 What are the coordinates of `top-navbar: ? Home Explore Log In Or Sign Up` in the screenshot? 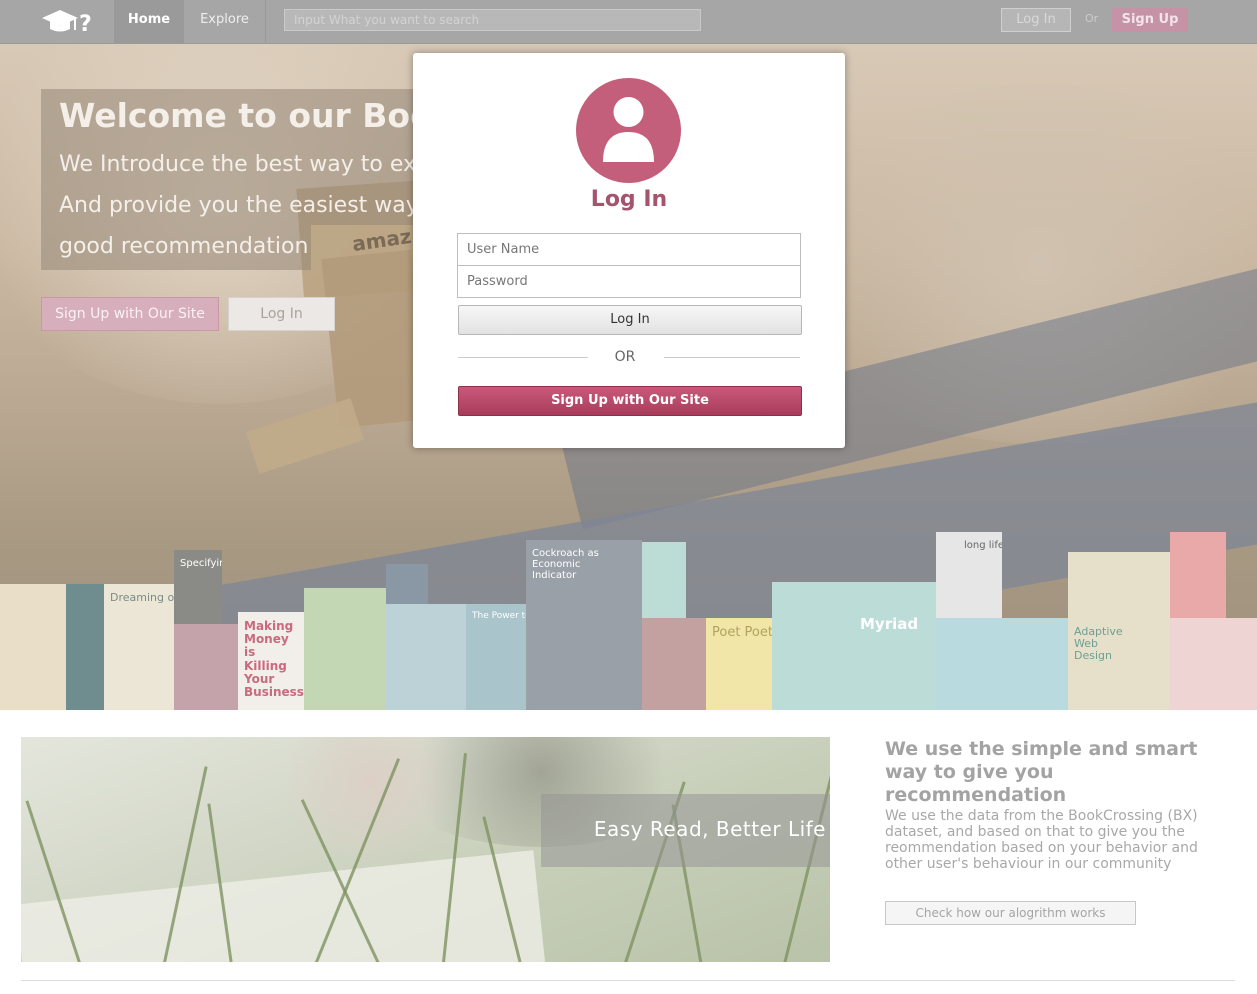 It's located at (628, 22).